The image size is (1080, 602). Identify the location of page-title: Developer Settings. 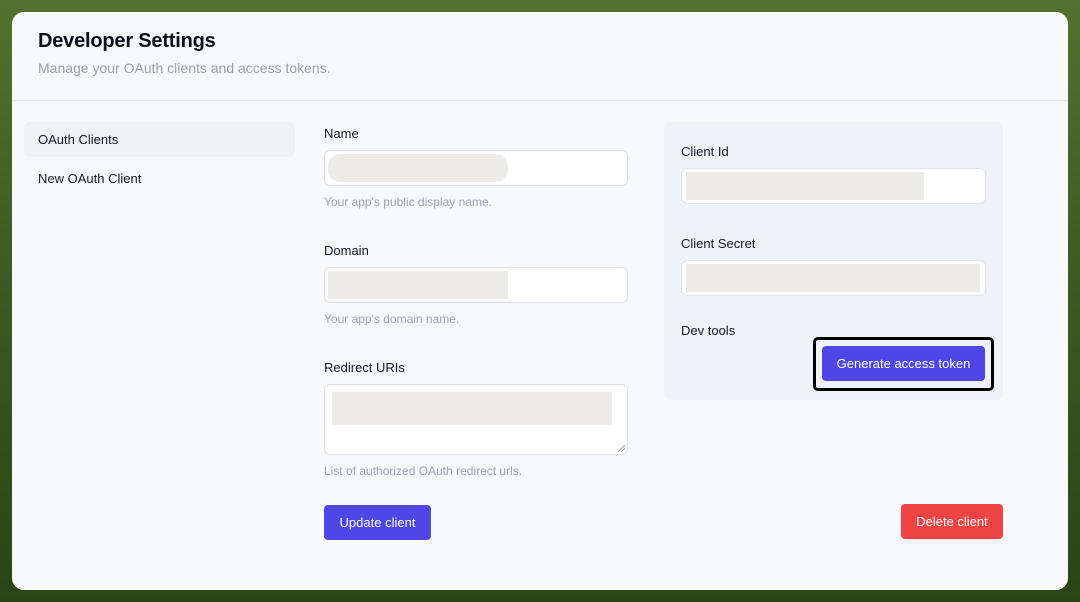
(127, 41).